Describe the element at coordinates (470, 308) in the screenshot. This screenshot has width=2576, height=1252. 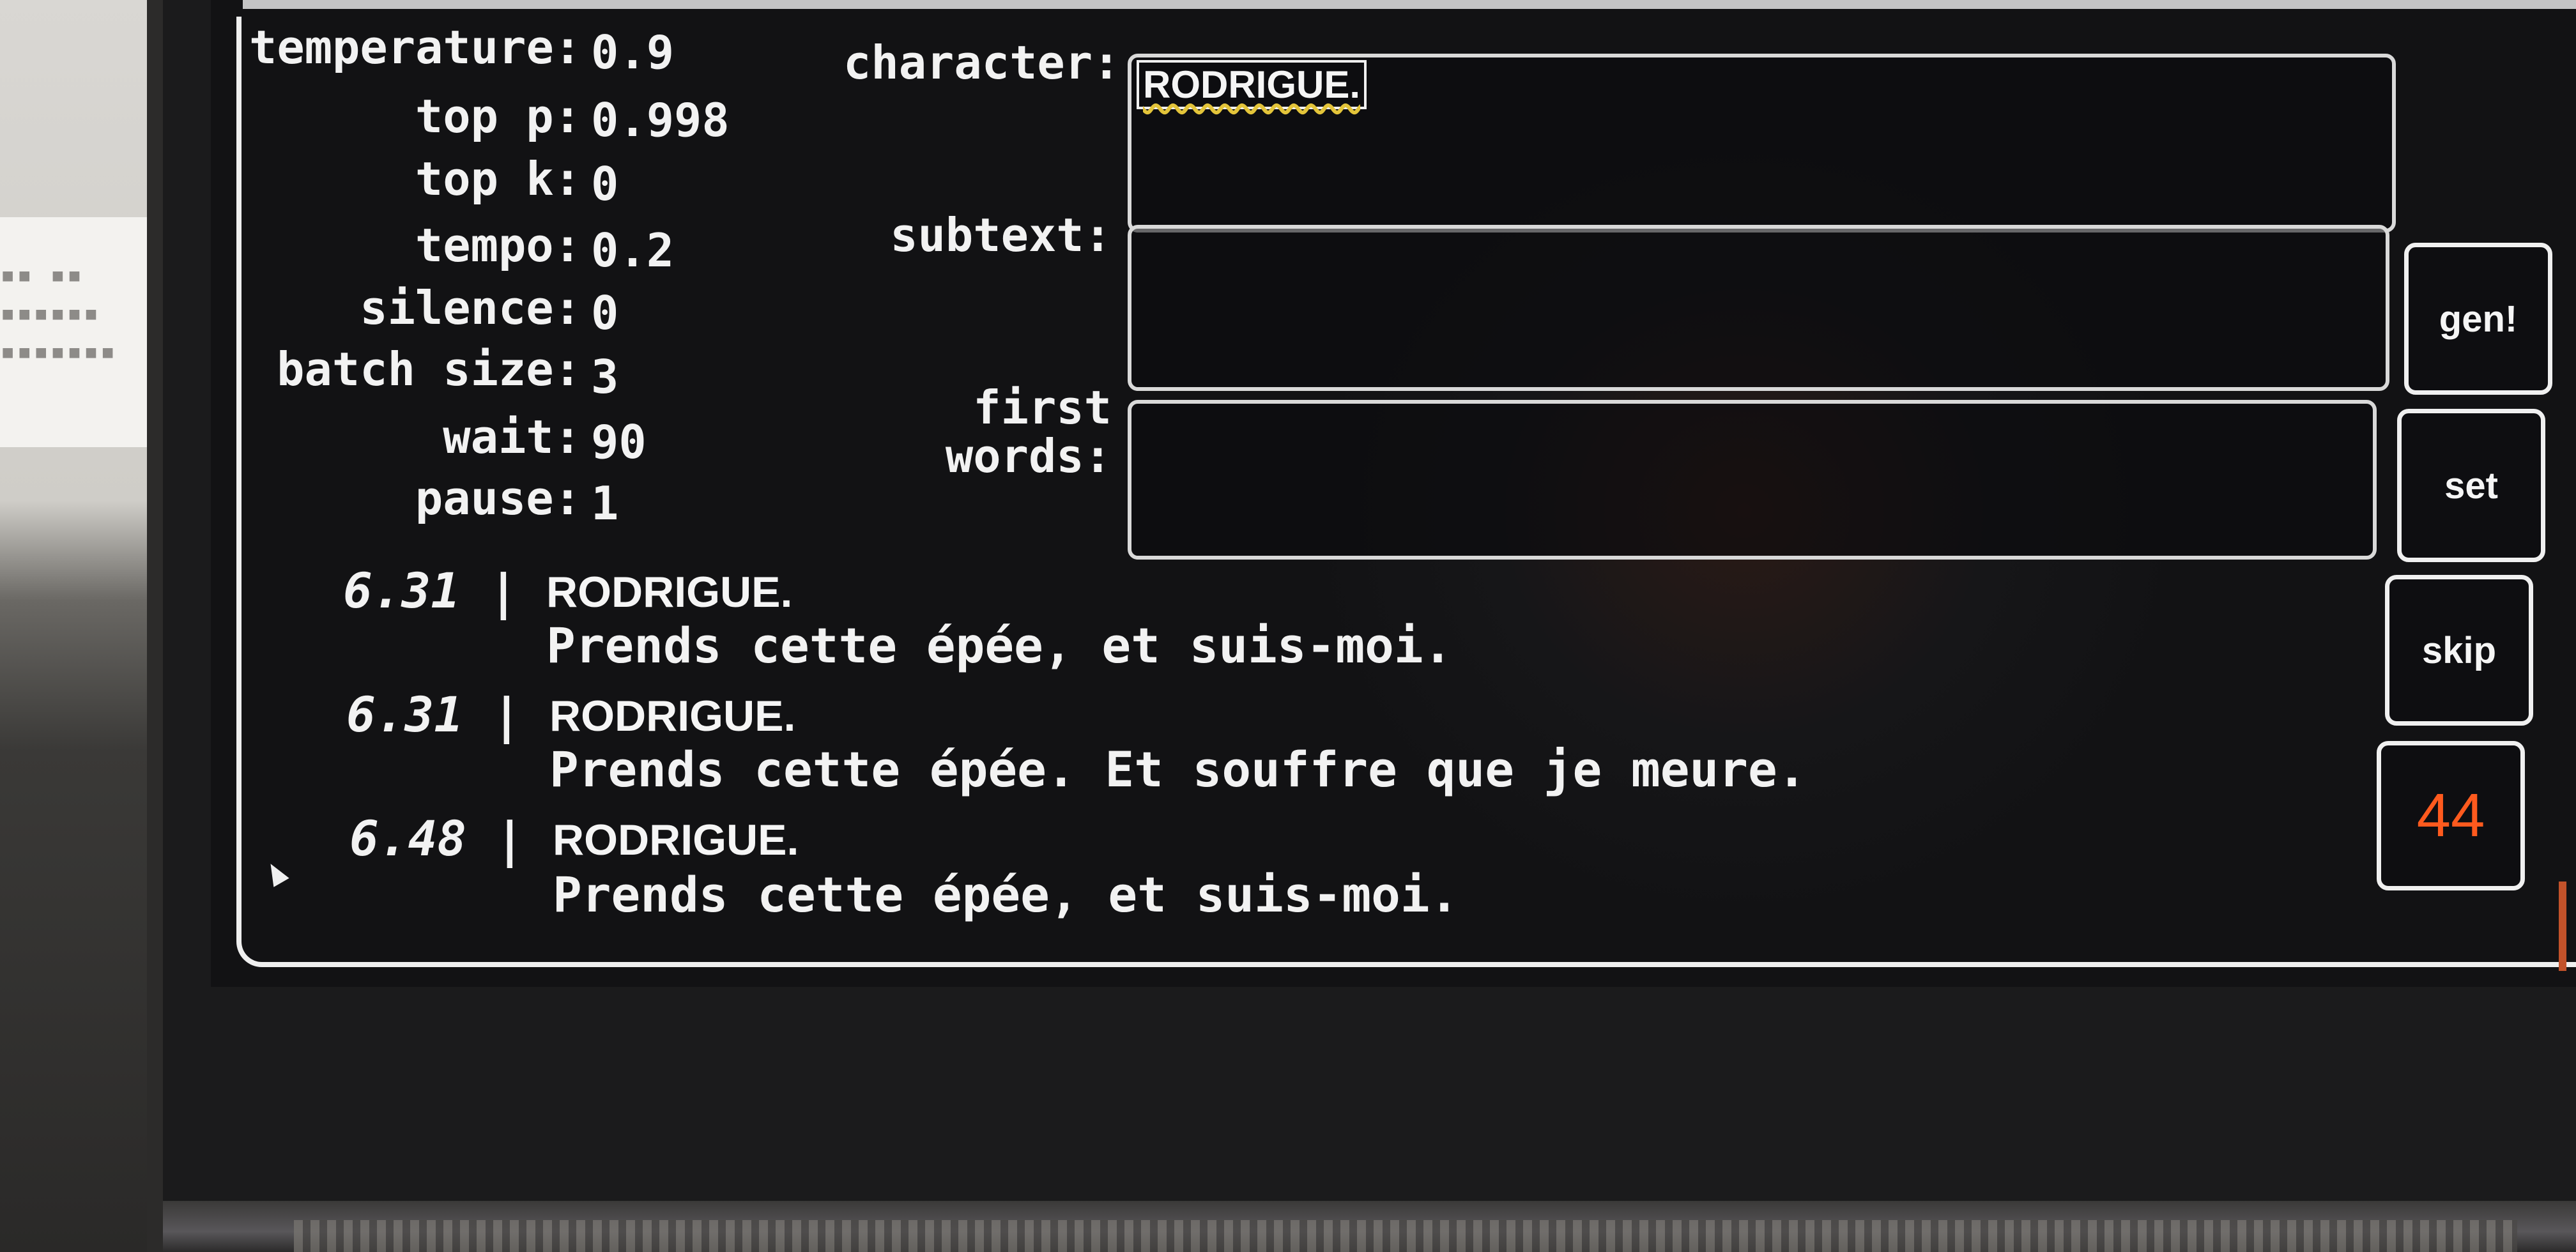
I see `param-label-silence: silence:` at that location.